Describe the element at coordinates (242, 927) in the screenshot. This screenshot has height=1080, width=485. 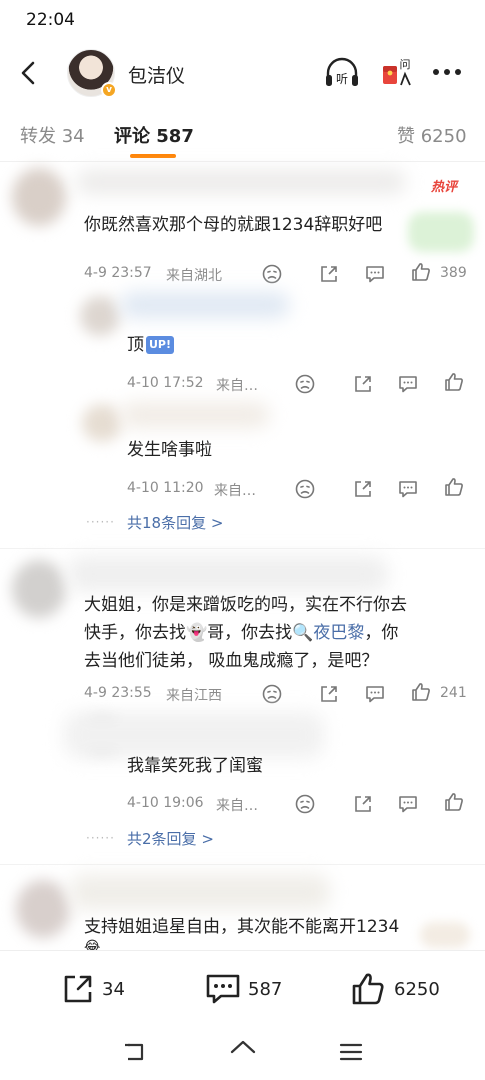
I see `comment-text: 支持姐姐追星自由，其次能不能离开1234` at that location.